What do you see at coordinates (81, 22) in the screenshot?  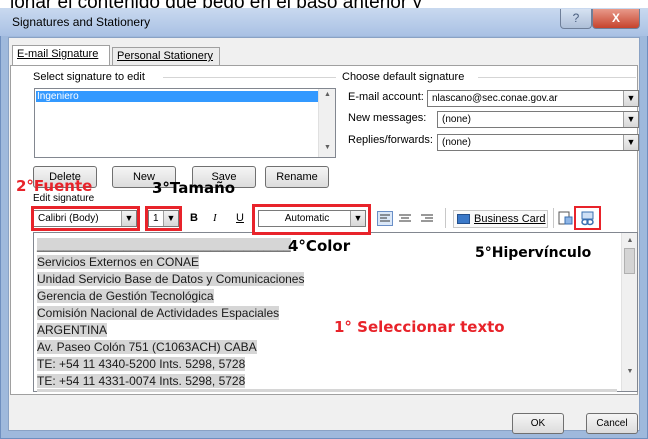 I see `window-title: Signatures and Stationery` at bounding box center [81, 22].